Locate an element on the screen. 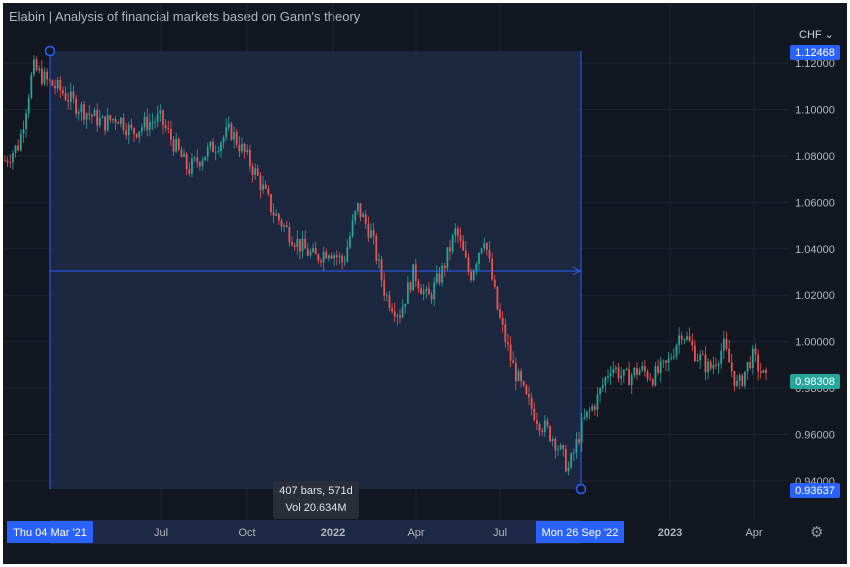 Image resolution: width=850 pixels, height=567 pixels. start-date-badge: Thu 04 Mar '21 is located at coordinates (50, 532).